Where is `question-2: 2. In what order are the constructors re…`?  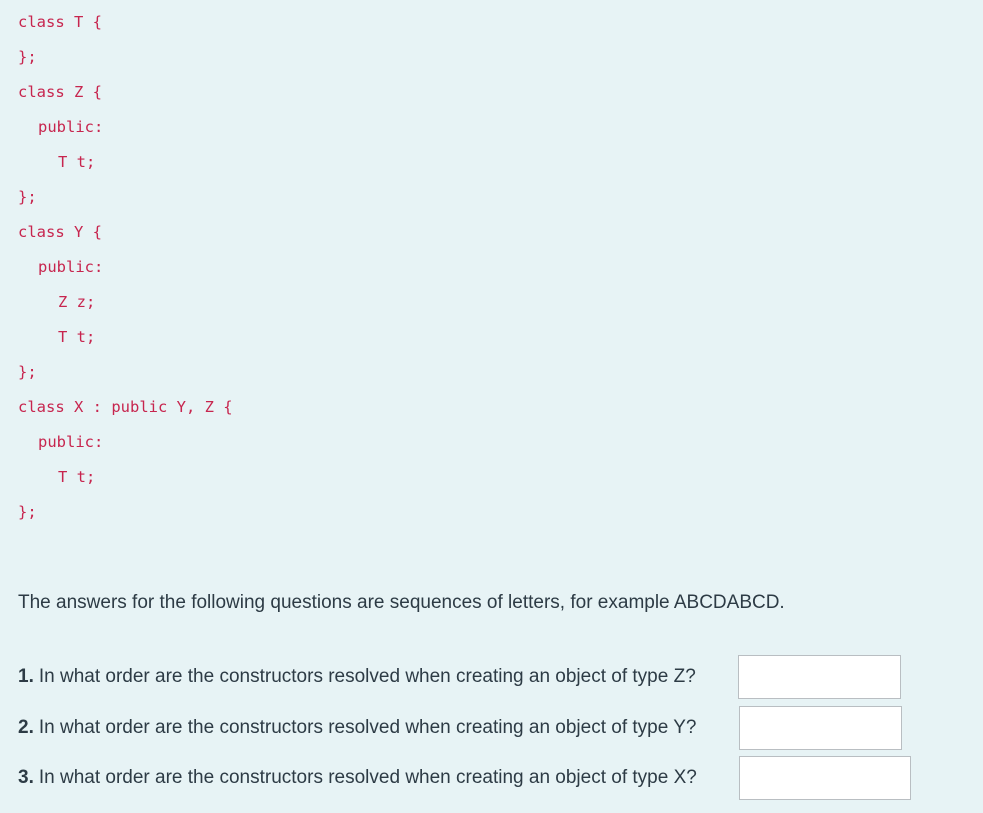 question-2: 2. In what order are the constructors re… is located at coordinates (357, 728).